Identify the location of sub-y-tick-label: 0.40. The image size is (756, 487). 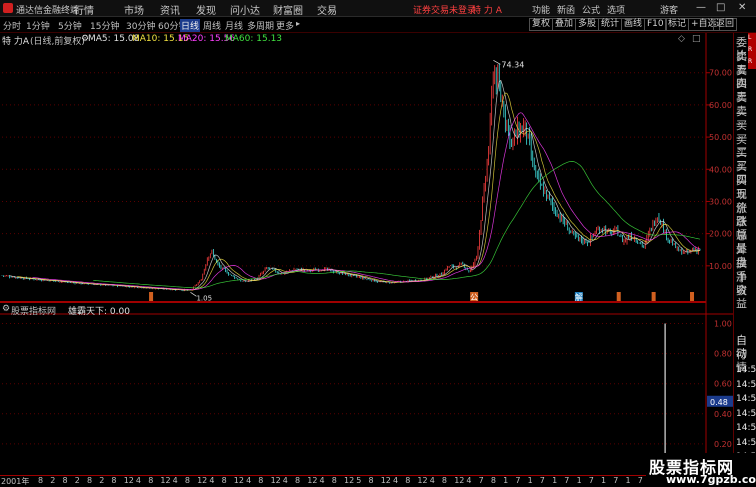
(723, 414).